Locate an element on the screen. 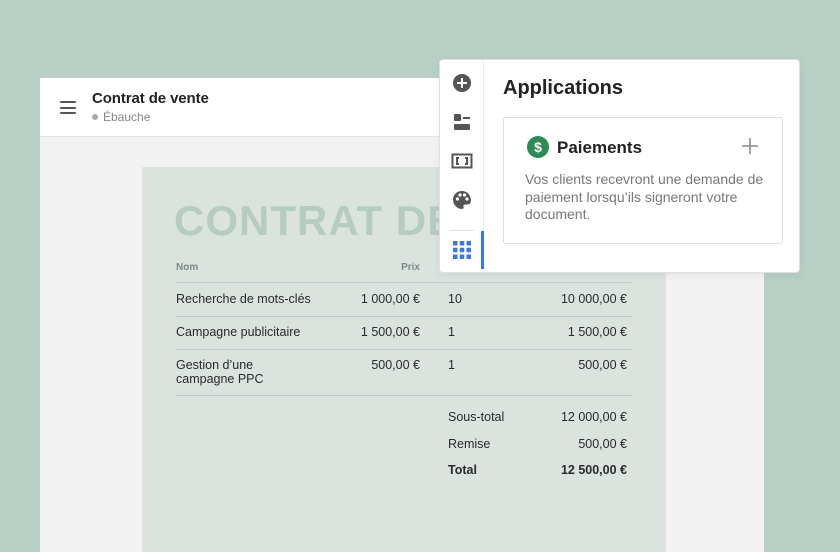  subtotal-value: 12 000,00 € is located at coordinates (593, 417).